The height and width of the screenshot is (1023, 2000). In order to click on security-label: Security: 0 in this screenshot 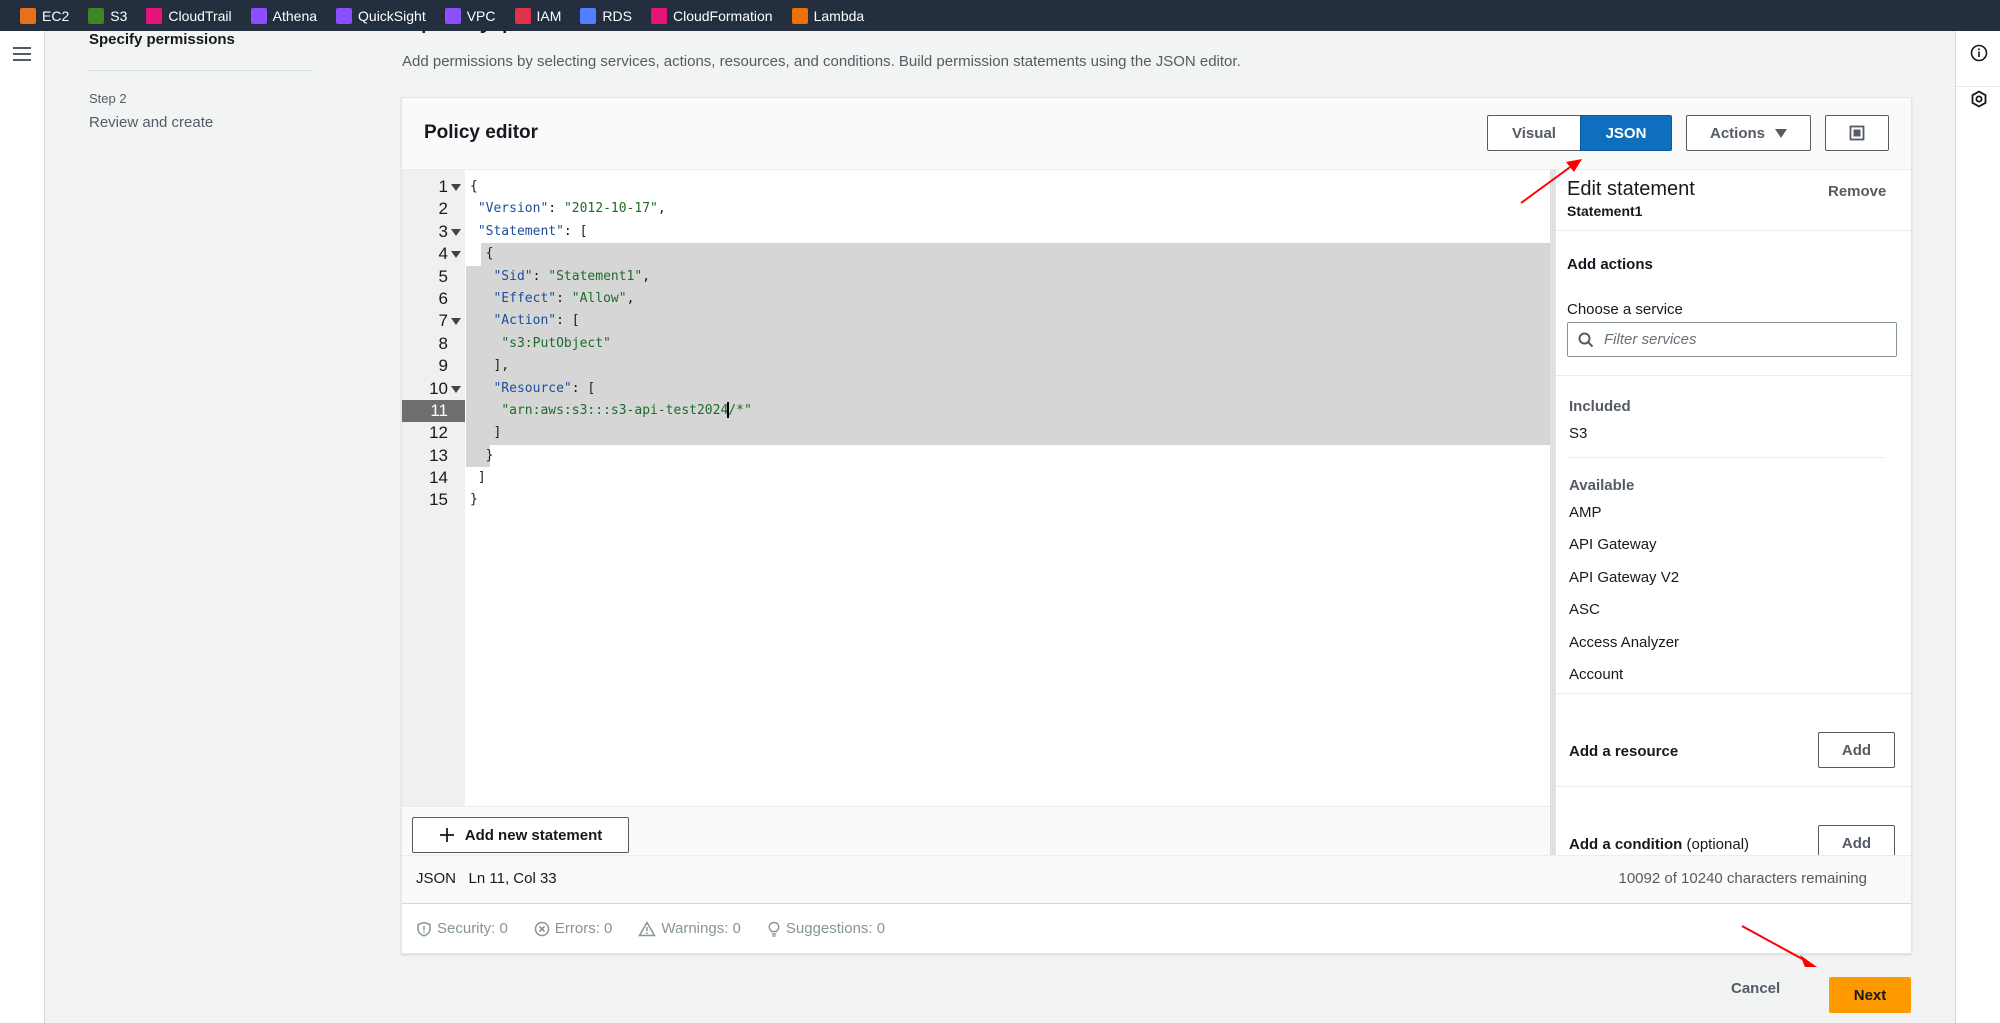, I will do `click(472, 928)`.